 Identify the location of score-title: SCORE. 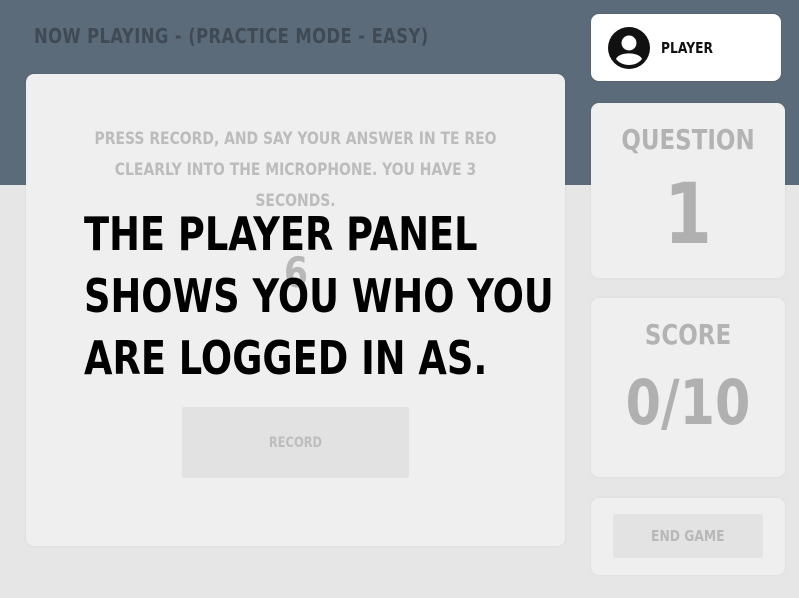
(688, 334).